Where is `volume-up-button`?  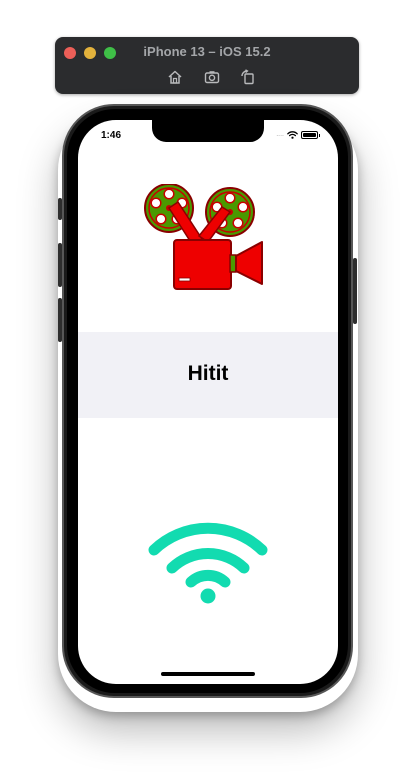
volume-up-button is located at coordinates (60, 265).